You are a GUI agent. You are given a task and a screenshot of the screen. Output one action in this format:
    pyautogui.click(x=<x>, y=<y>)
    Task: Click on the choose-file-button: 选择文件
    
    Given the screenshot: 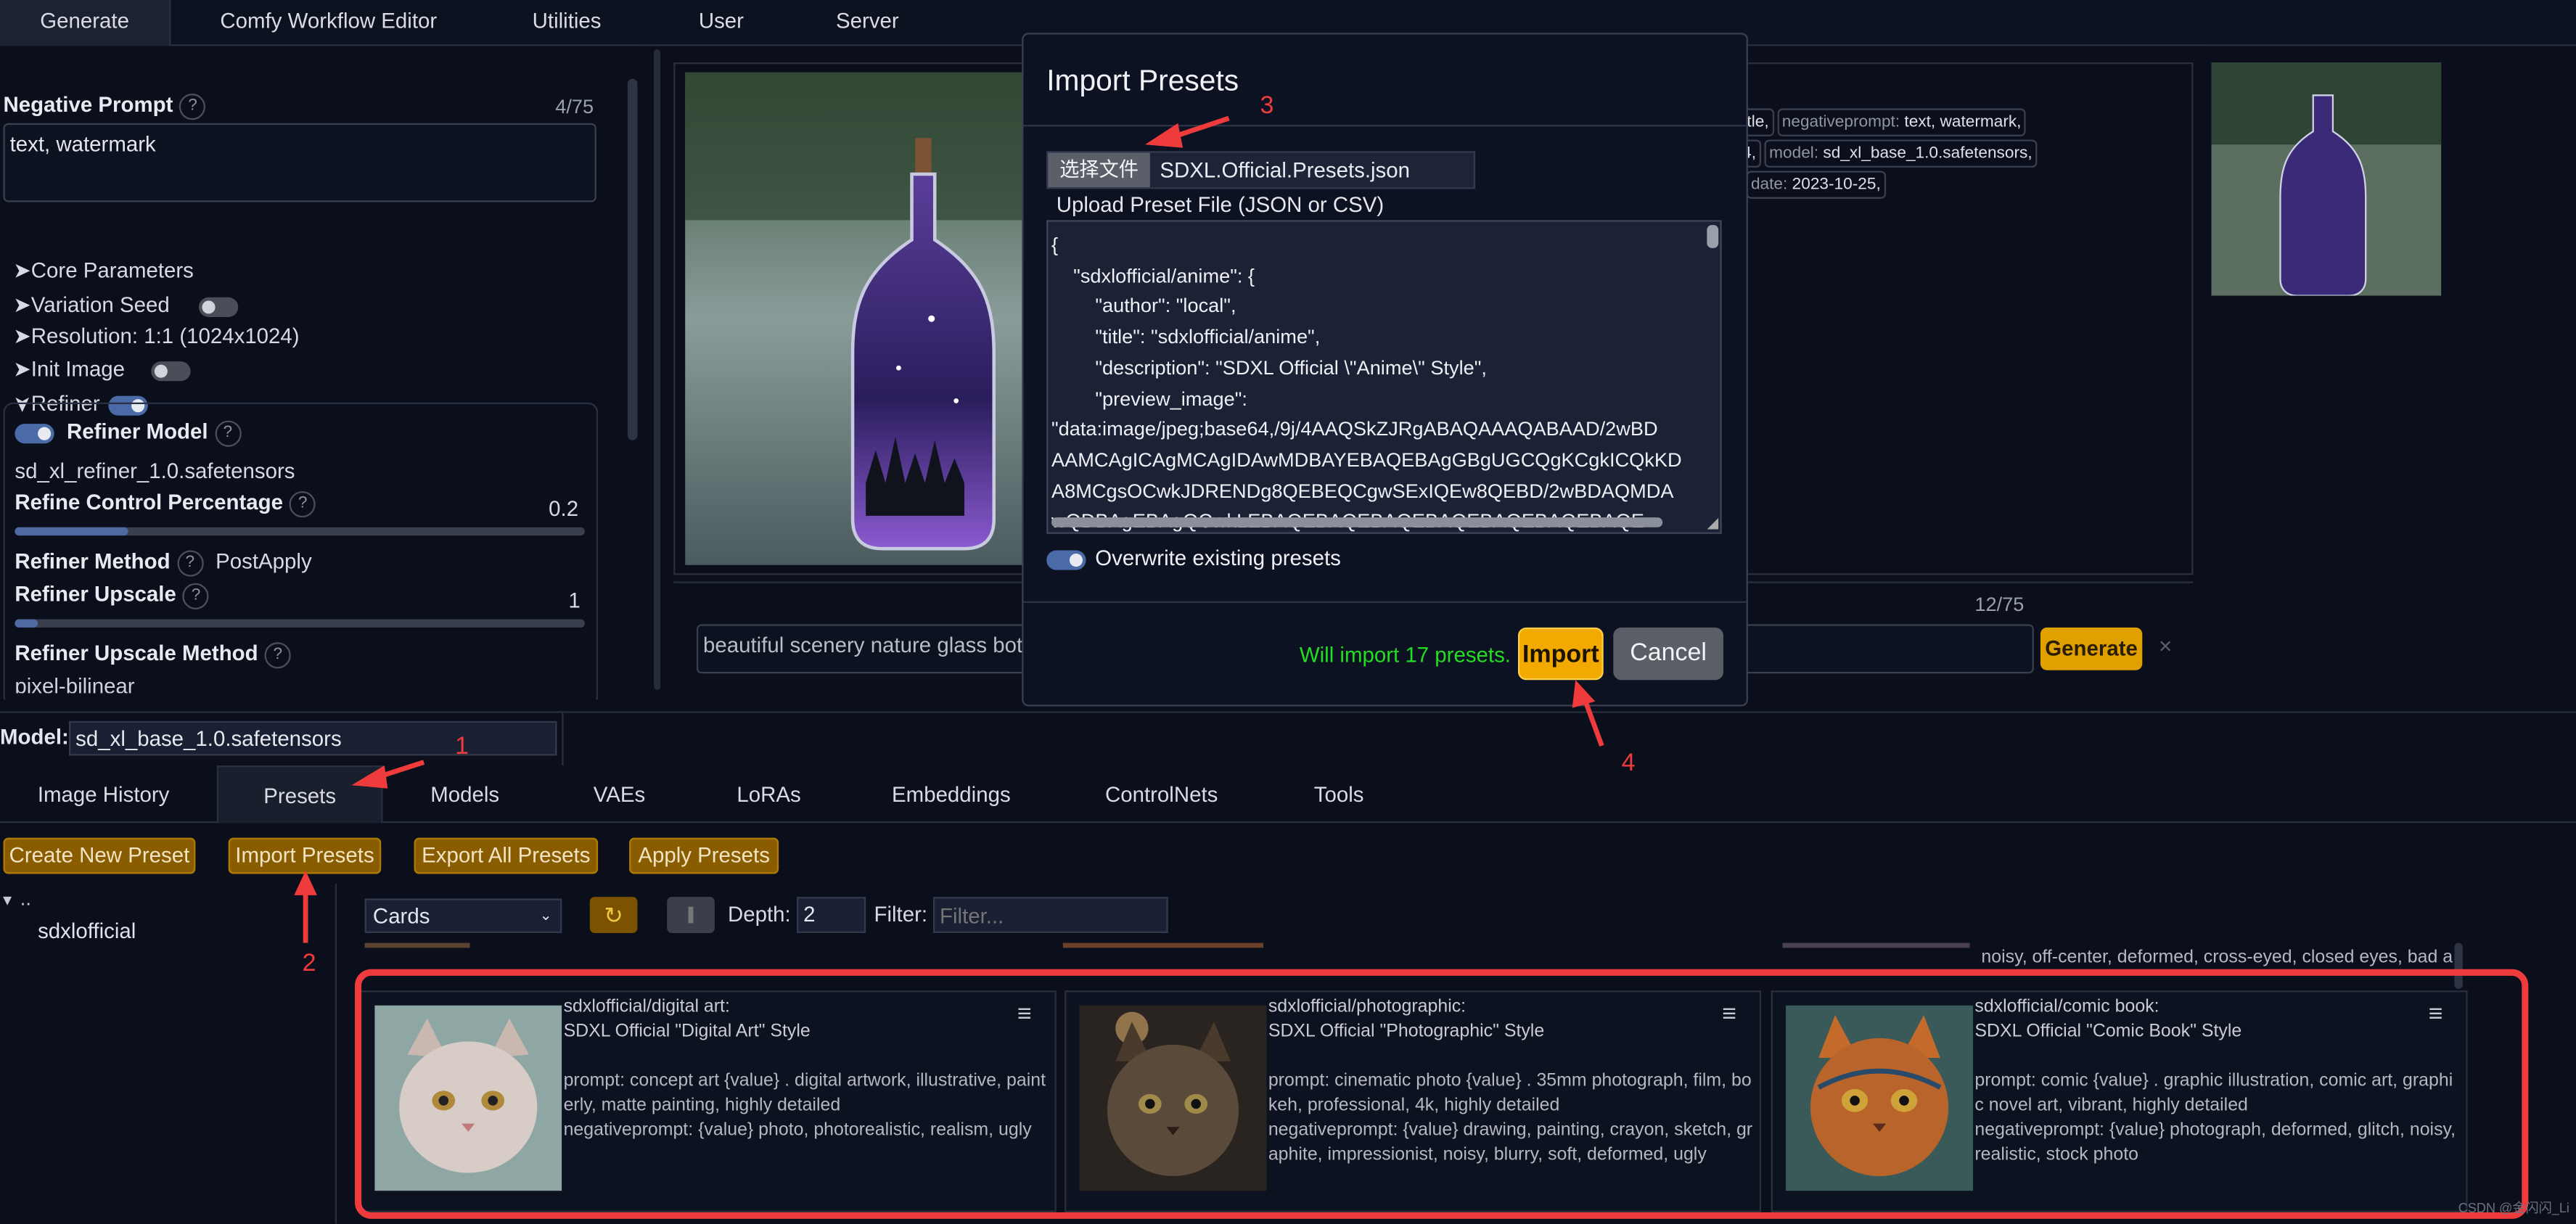 What is the action you would take?
    pyautogui.click(x=1099, y=170)
    